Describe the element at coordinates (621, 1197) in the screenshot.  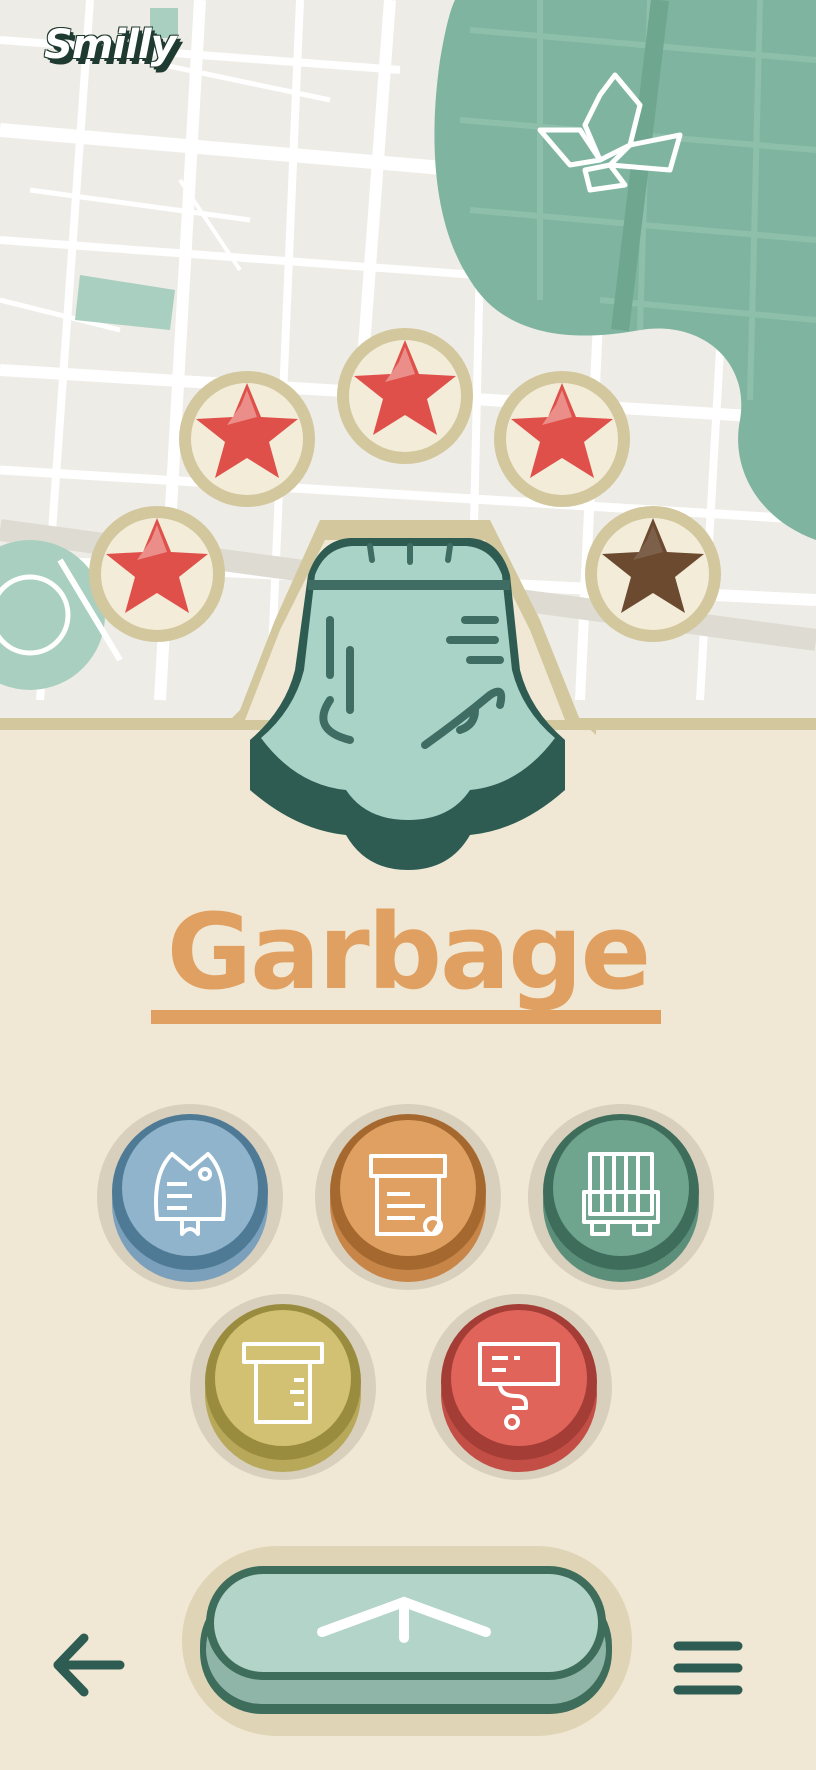
I see `truck-option` at that location.